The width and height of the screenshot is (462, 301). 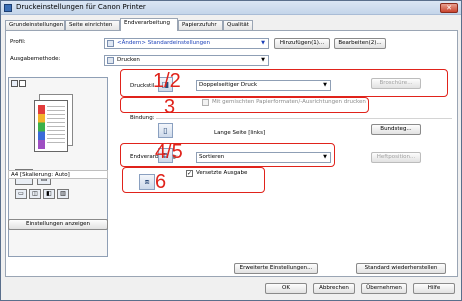 I want to click on preview-pane: ⎙ ▤ ▭ ◫ ◧ ▥, so click(x=58, y=167).